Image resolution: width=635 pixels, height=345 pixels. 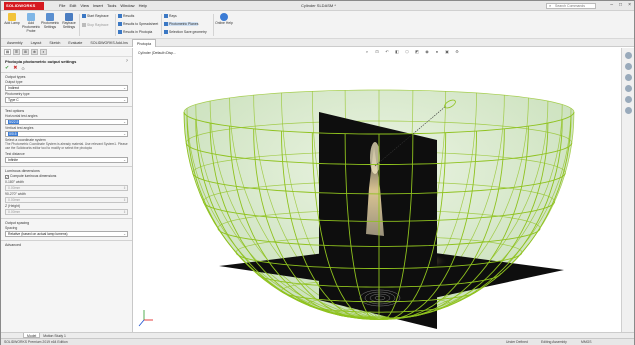 I want to click on width-field: 0.00mm ⇕, so click(x=66, y=187).